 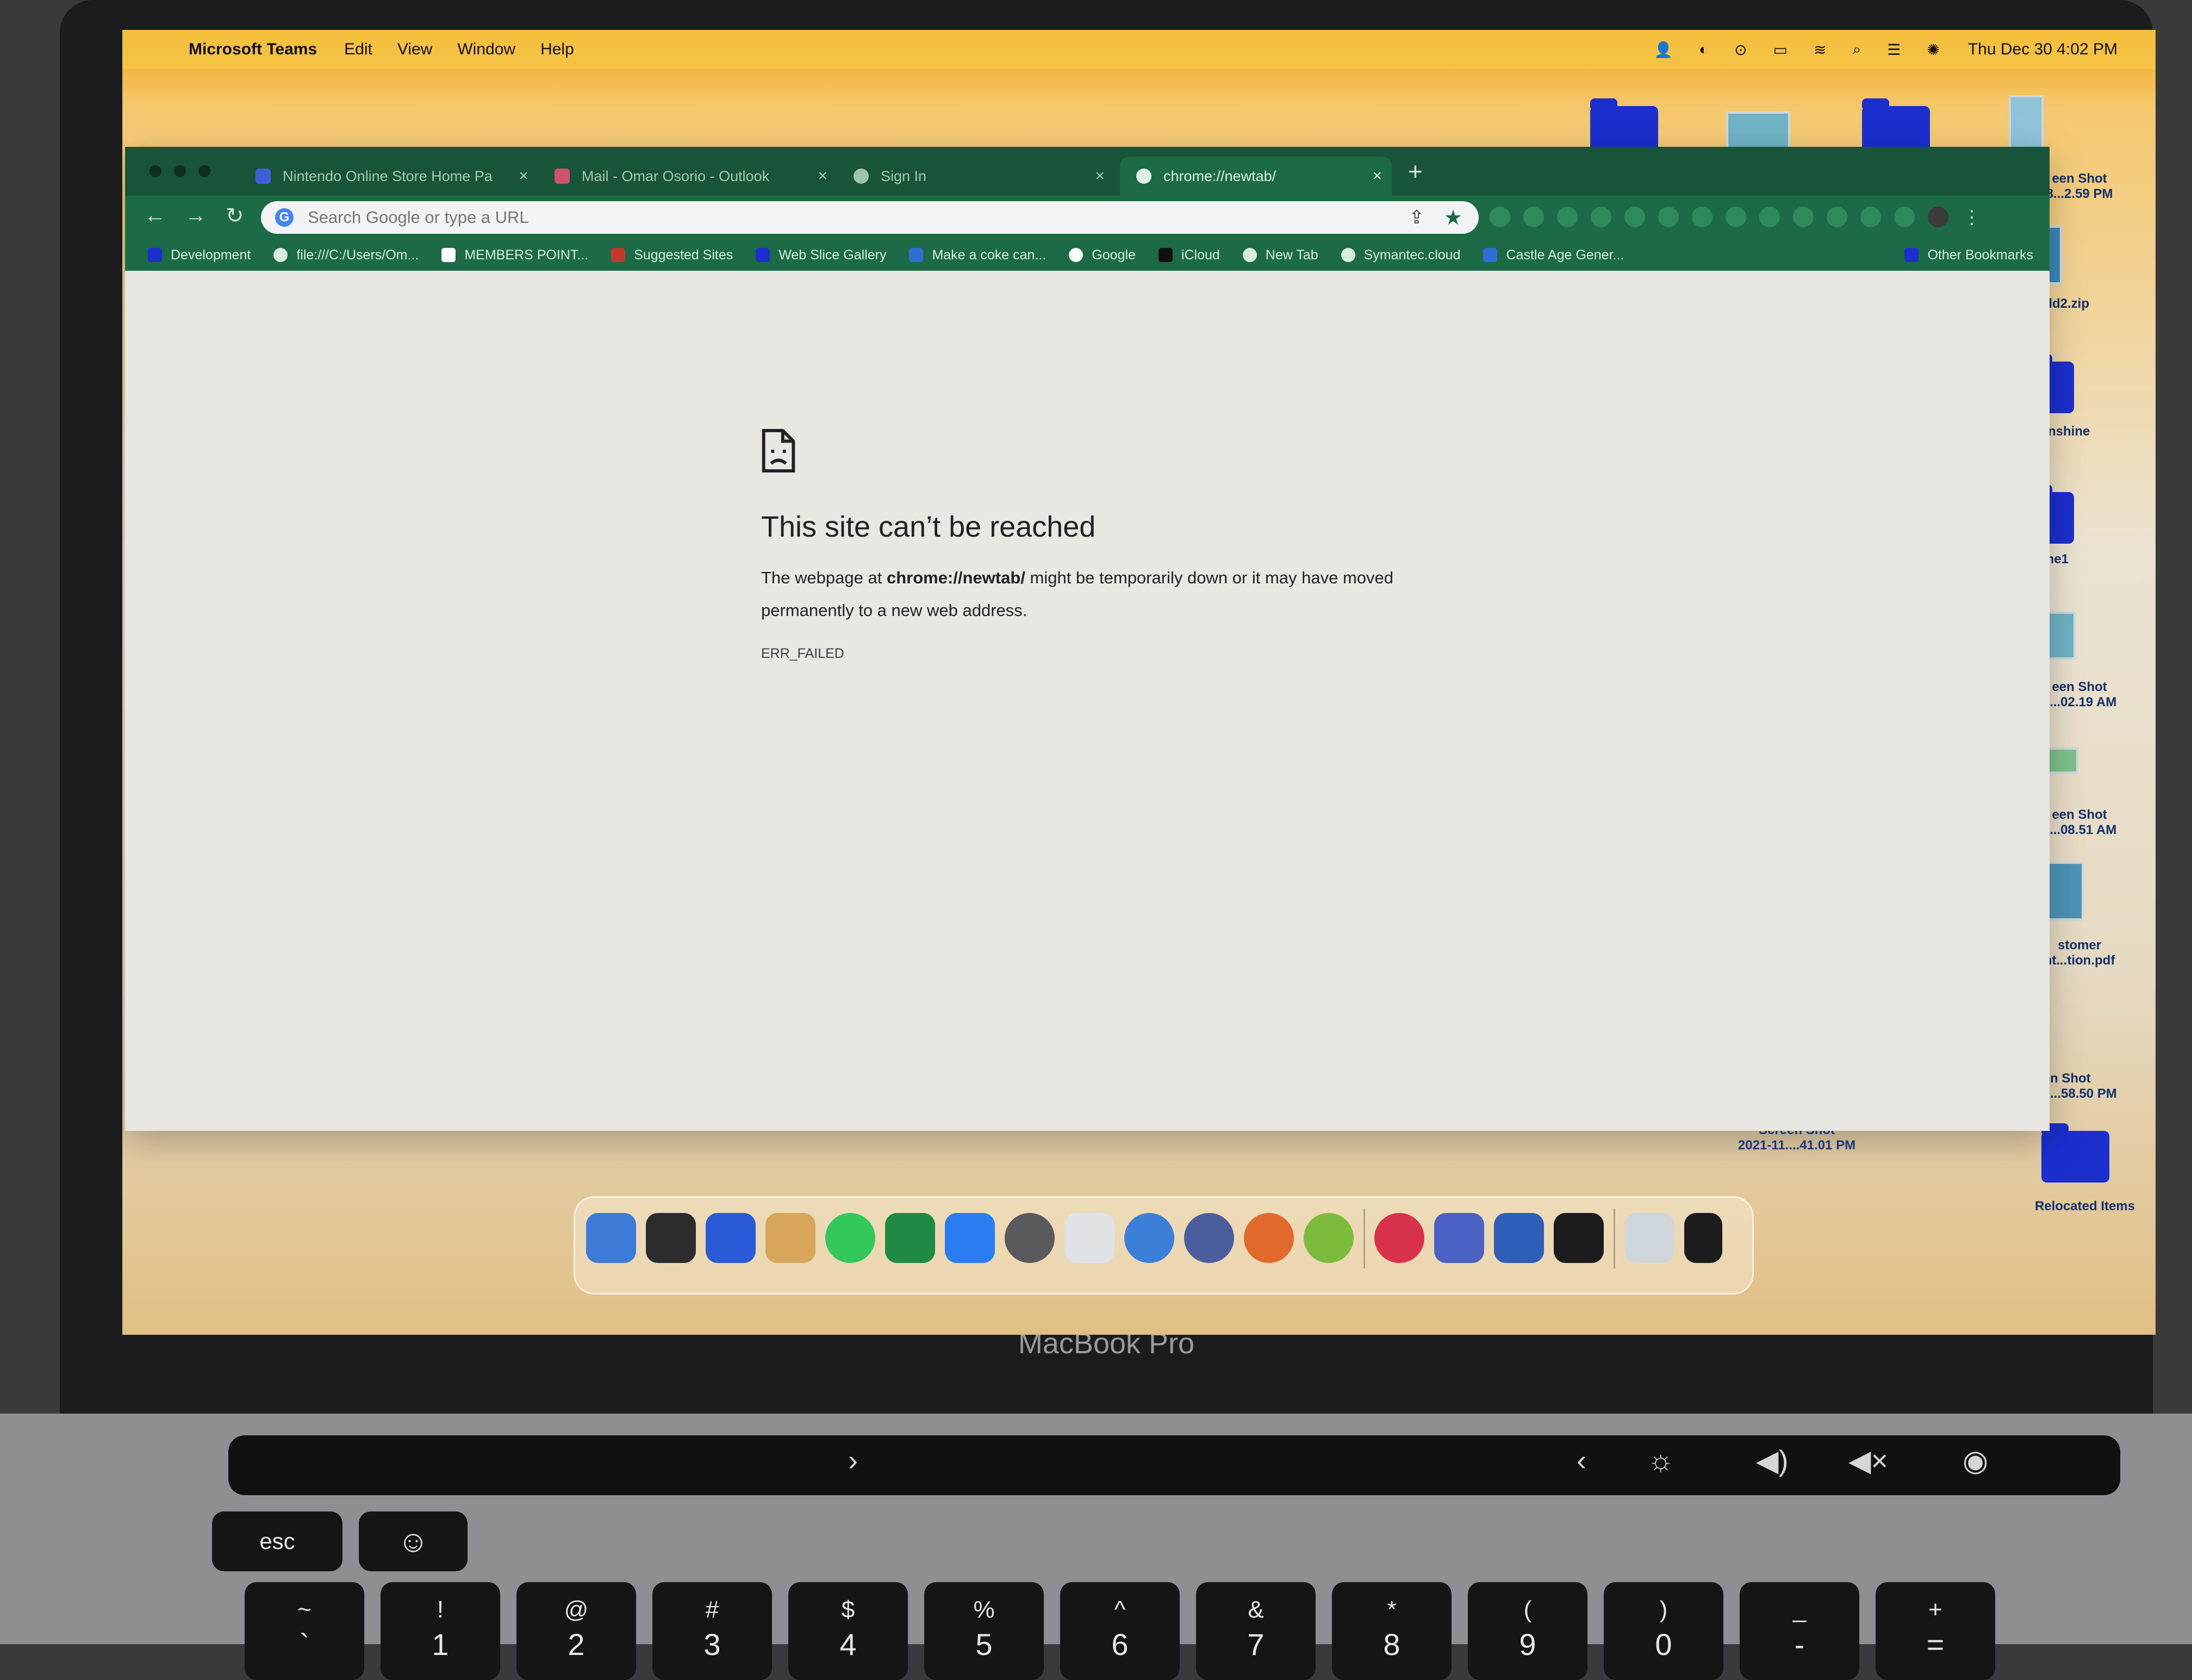 I want to click on sync-icon: ◐, so click(x=1703, y=49).